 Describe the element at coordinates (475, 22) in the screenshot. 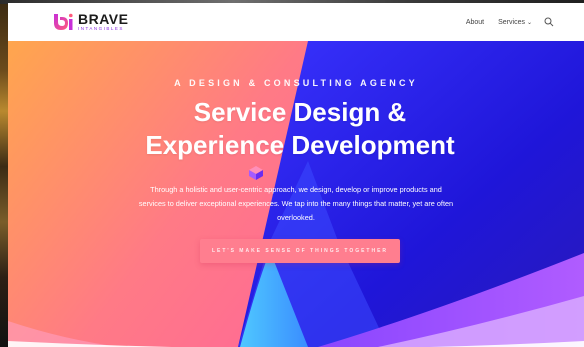

I see `nav-item-about: About` at that location.